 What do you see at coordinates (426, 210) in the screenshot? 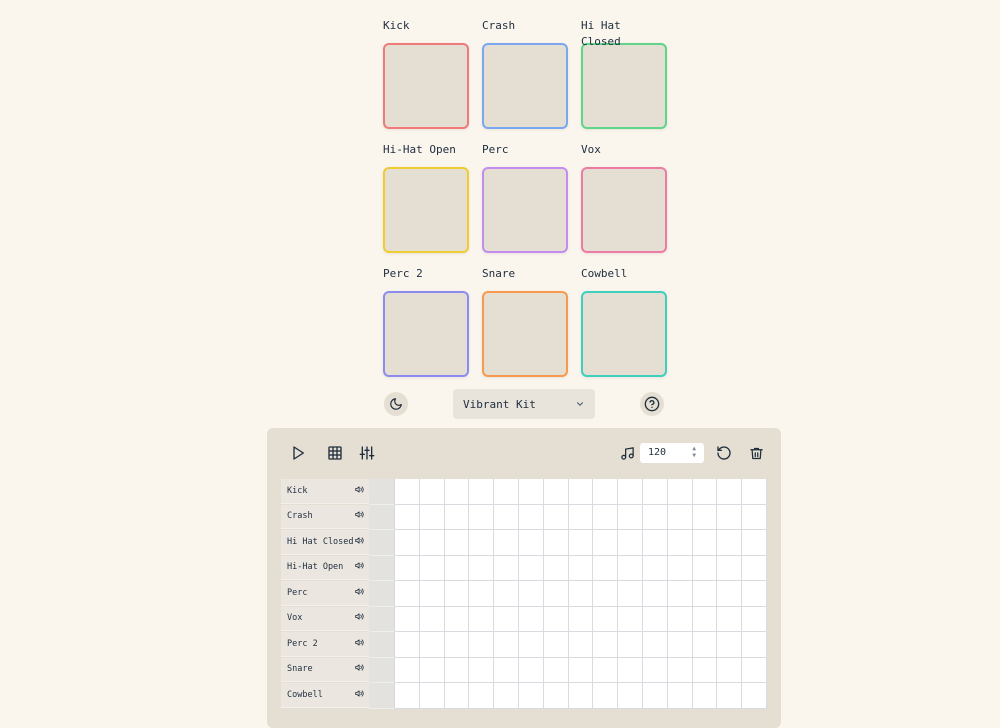
I see `pad-hi-hat-open` at bounding box center [426, 210].